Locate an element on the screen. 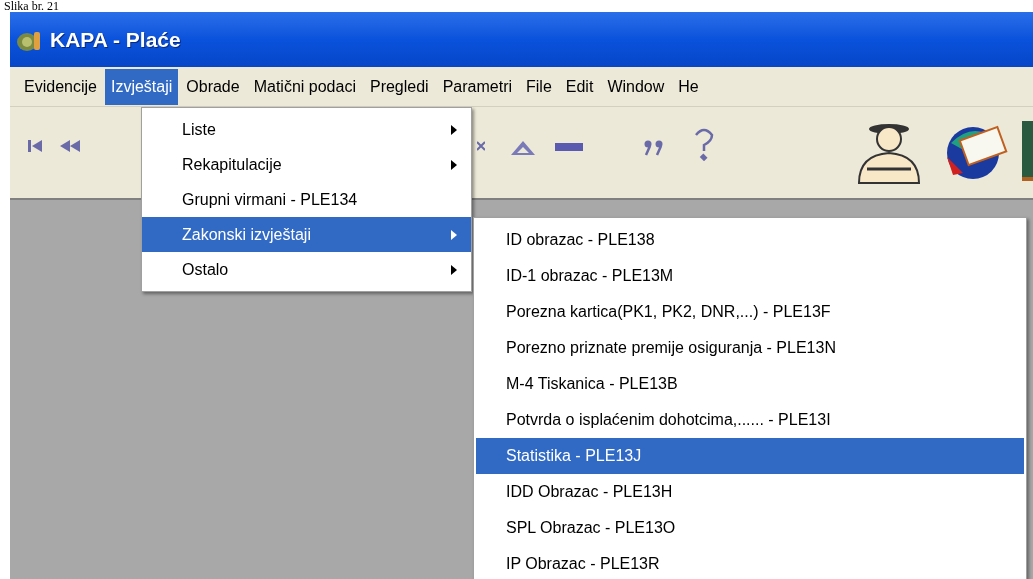 The width and height of the screenshot is (1033, 579). menu-bar-item: Izvještaji is located at coordinates (141, 86).